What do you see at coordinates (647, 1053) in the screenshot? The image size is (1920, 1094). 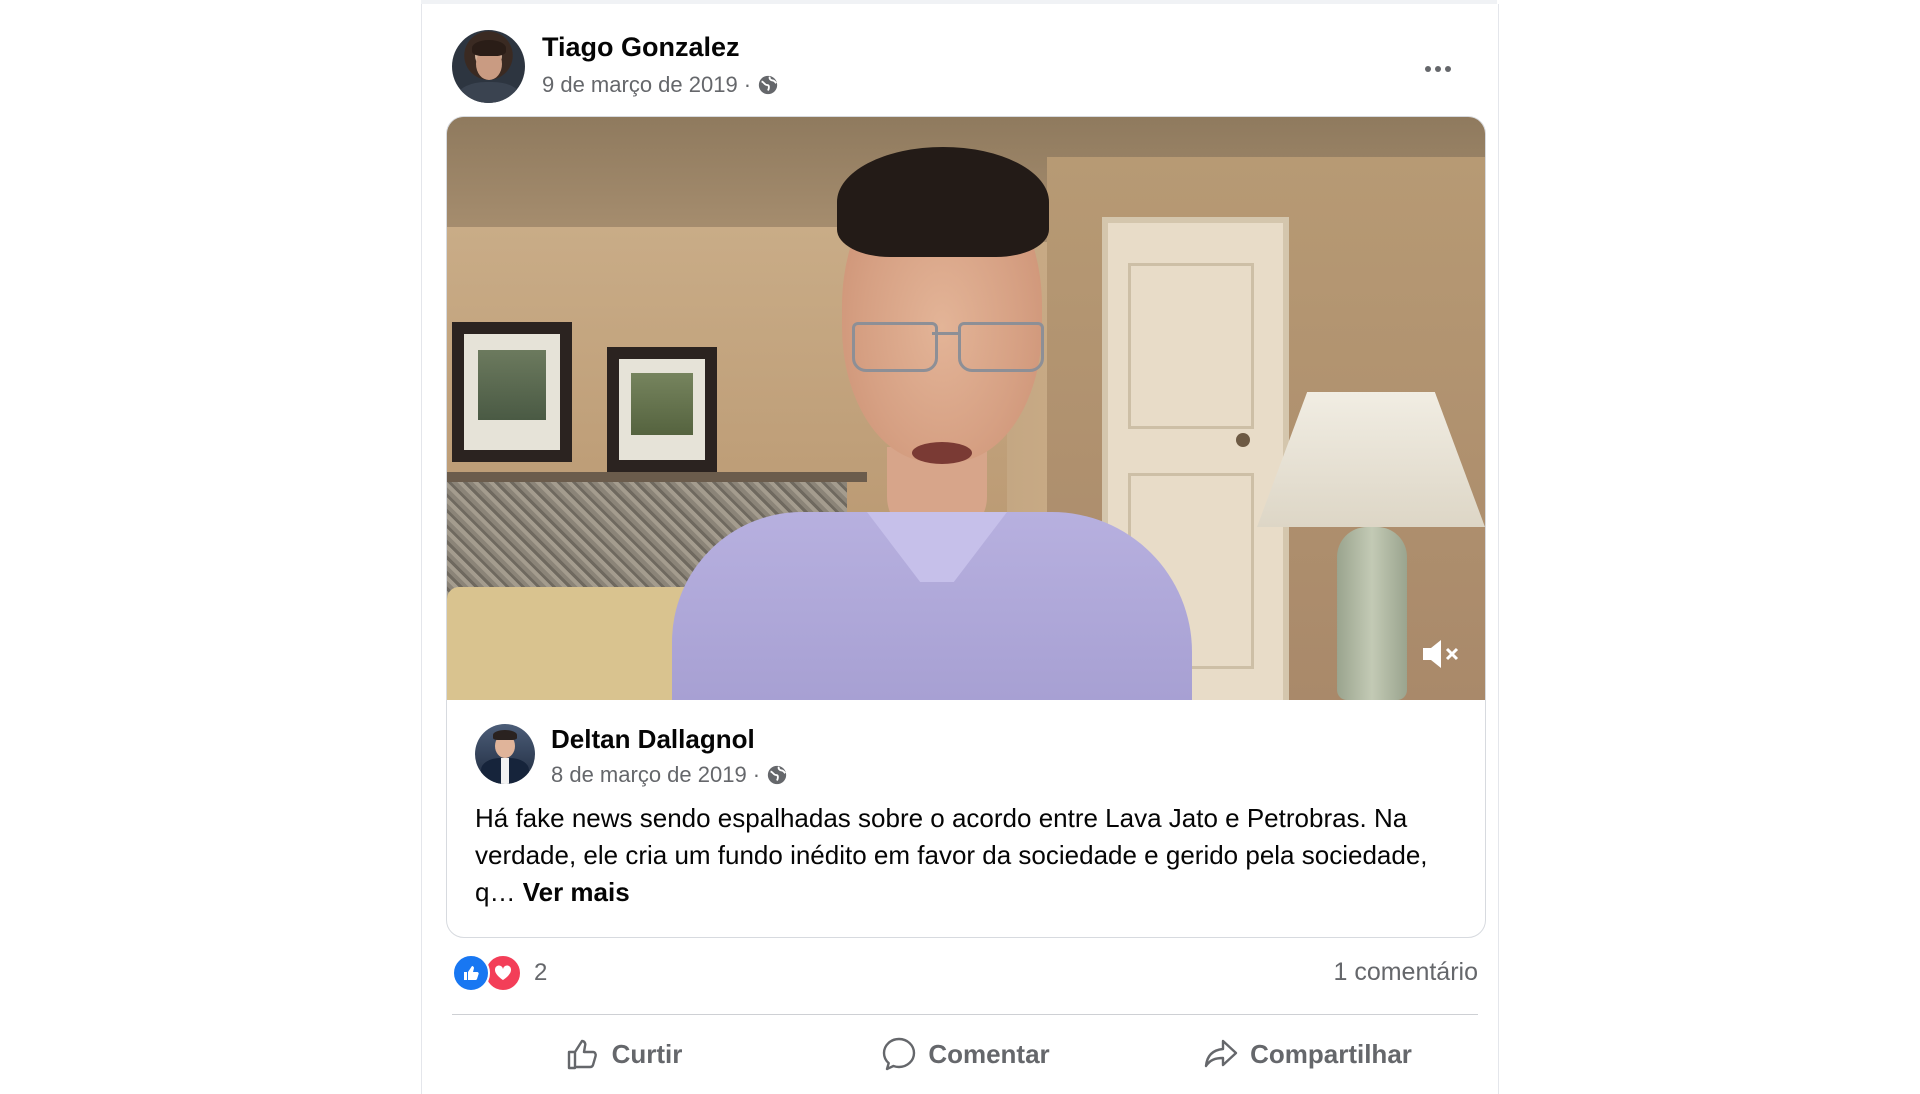 I see `like-label: Curtir` at bounding box center [647, 1053].